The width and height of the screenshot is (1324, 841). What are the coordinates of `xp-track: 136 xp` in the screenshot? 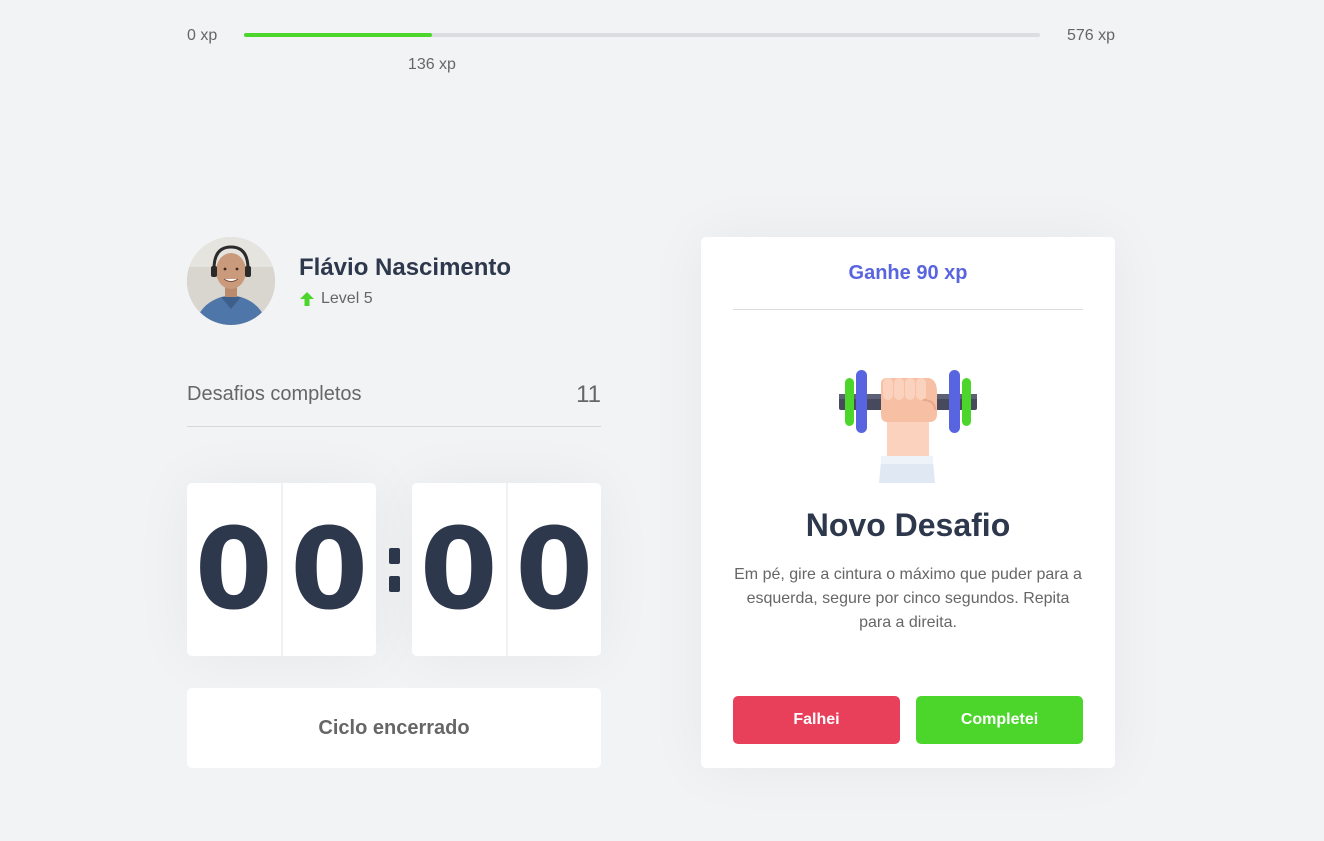 It's located at (642, 53).